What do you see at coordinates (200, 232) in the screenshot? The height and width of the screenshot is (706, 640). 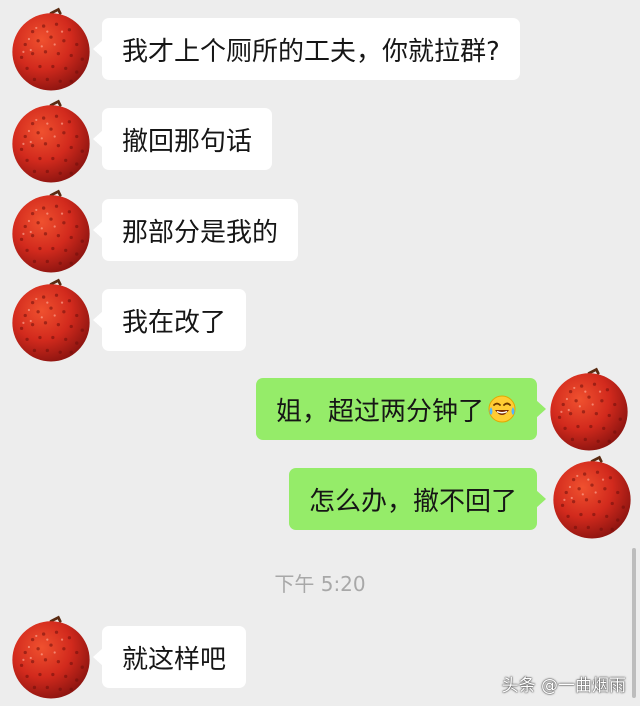 I see `message-text: 那部分是我的` at bounding box center [200, 232].